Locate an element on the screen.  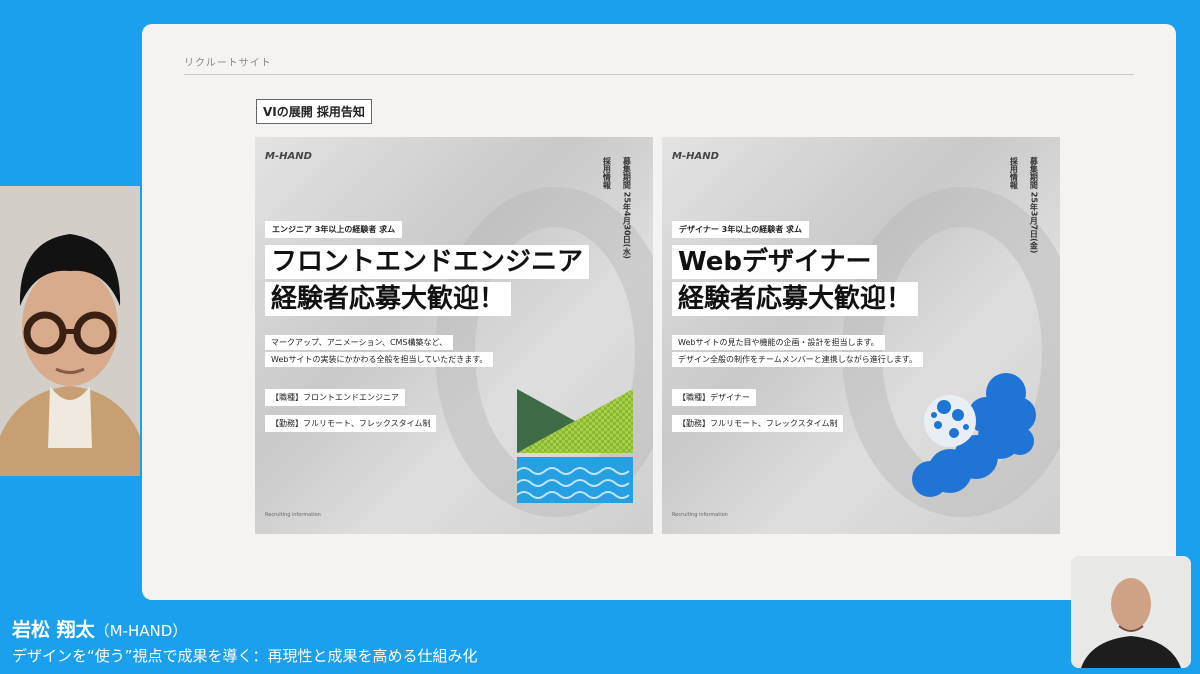
speaker-org: （M-HAND） is located at coordinates (141, 631).